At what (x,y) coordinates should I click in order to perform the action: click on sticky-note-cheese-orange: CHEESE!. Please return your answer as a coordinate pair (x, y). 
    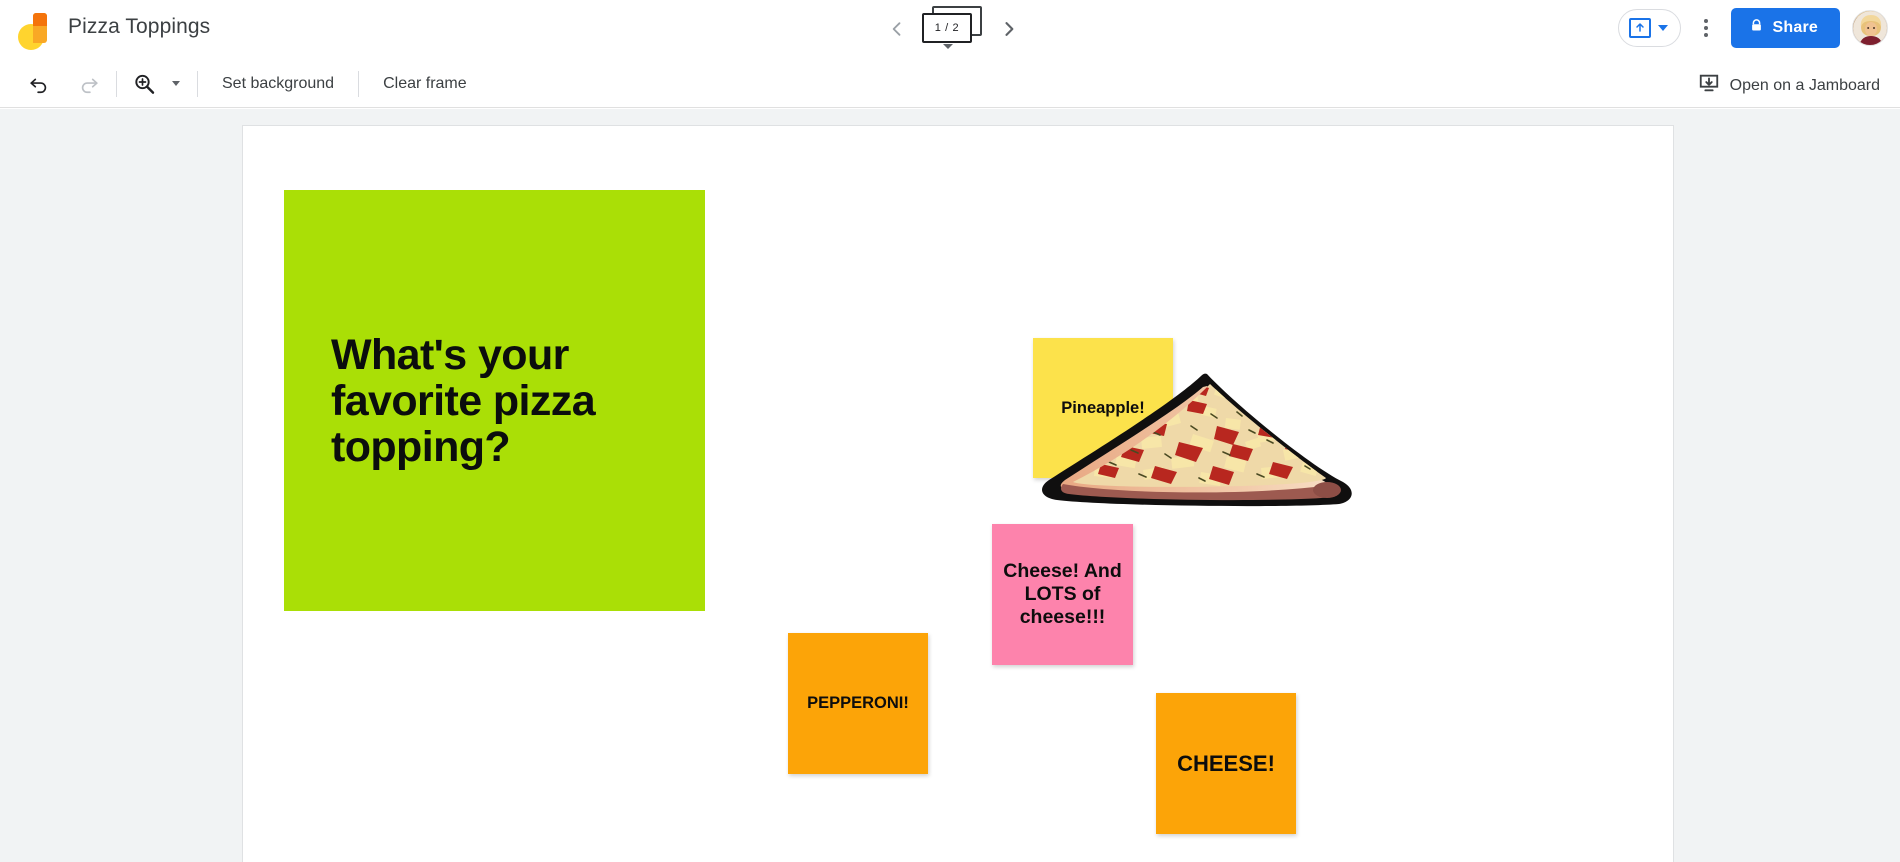
    Looking at the image, I should click on (1226, 763).